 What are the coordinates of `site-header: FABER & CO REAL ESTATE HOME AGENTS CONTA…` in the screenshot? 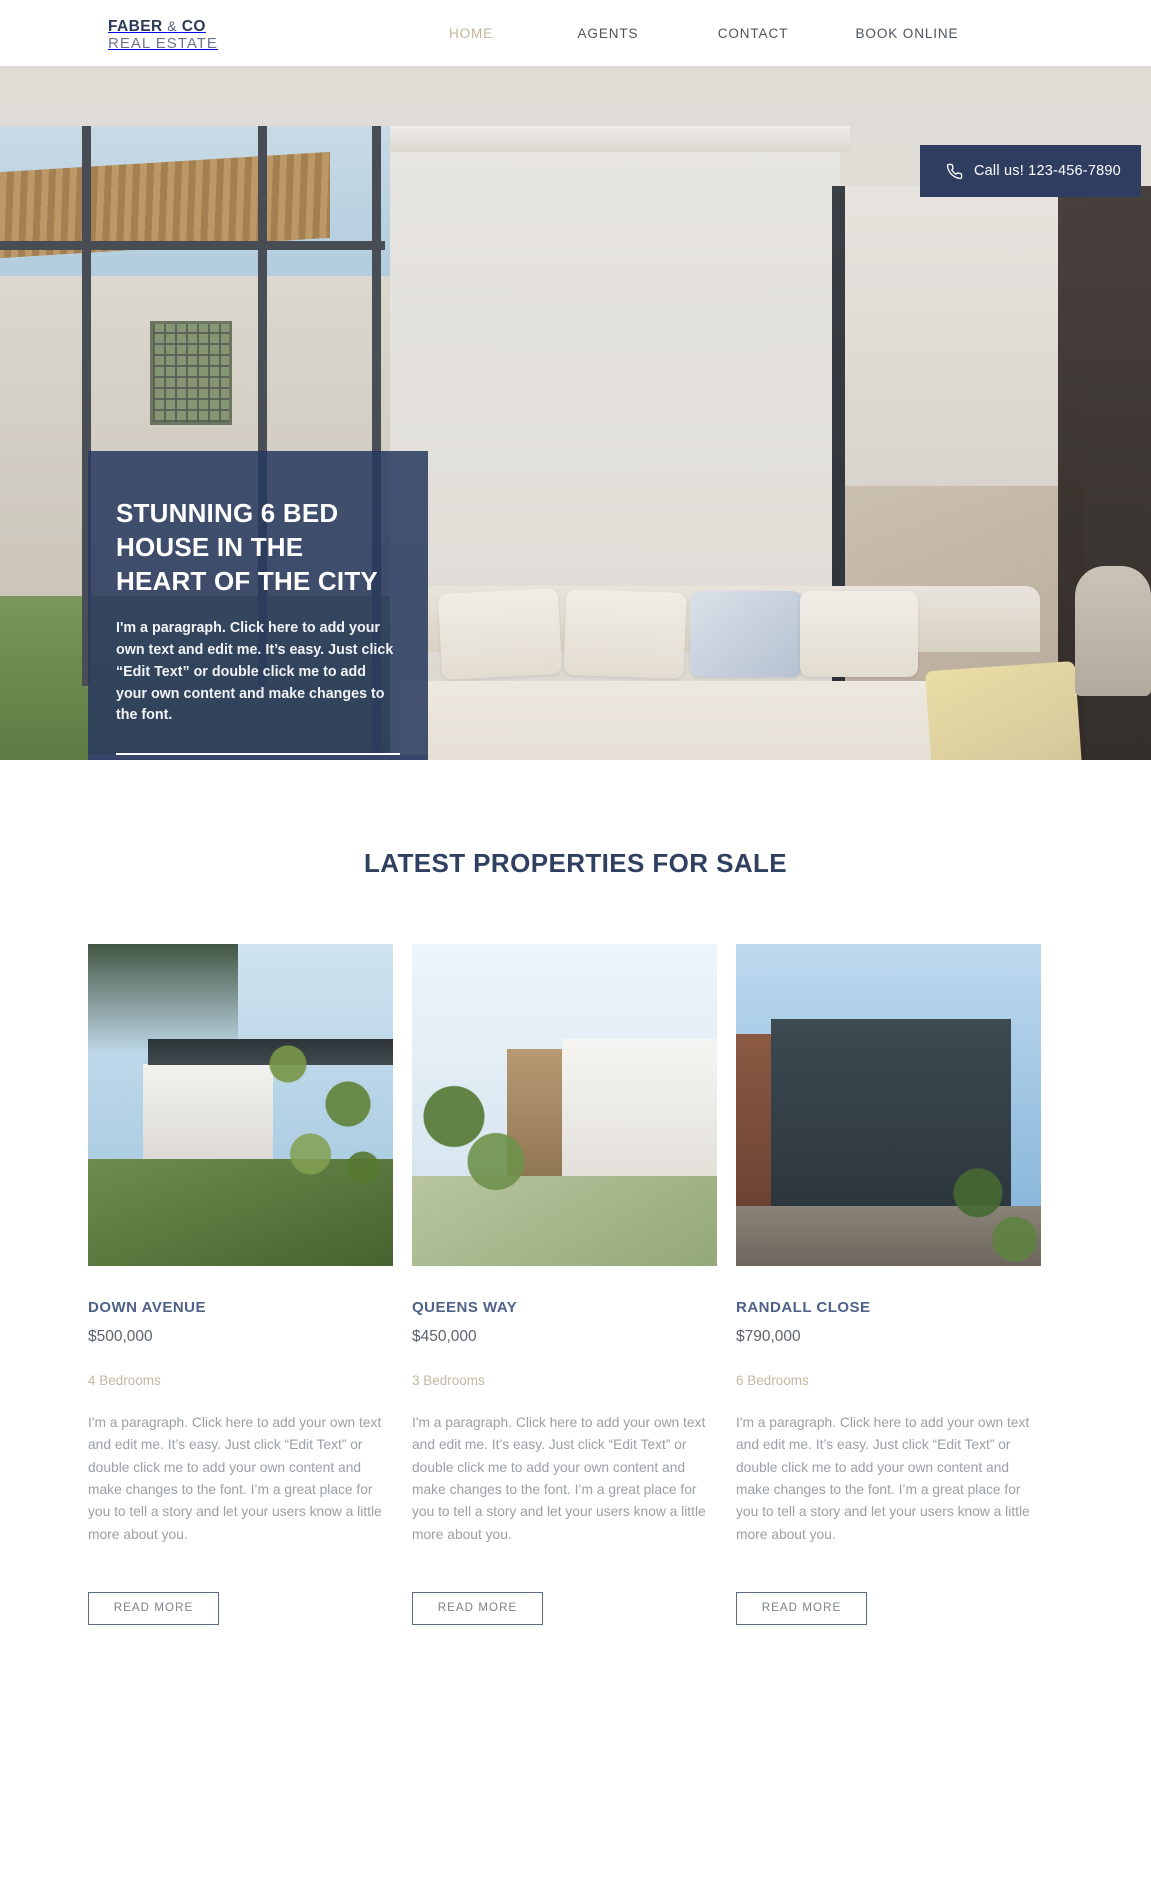 It's located at (575, 33).